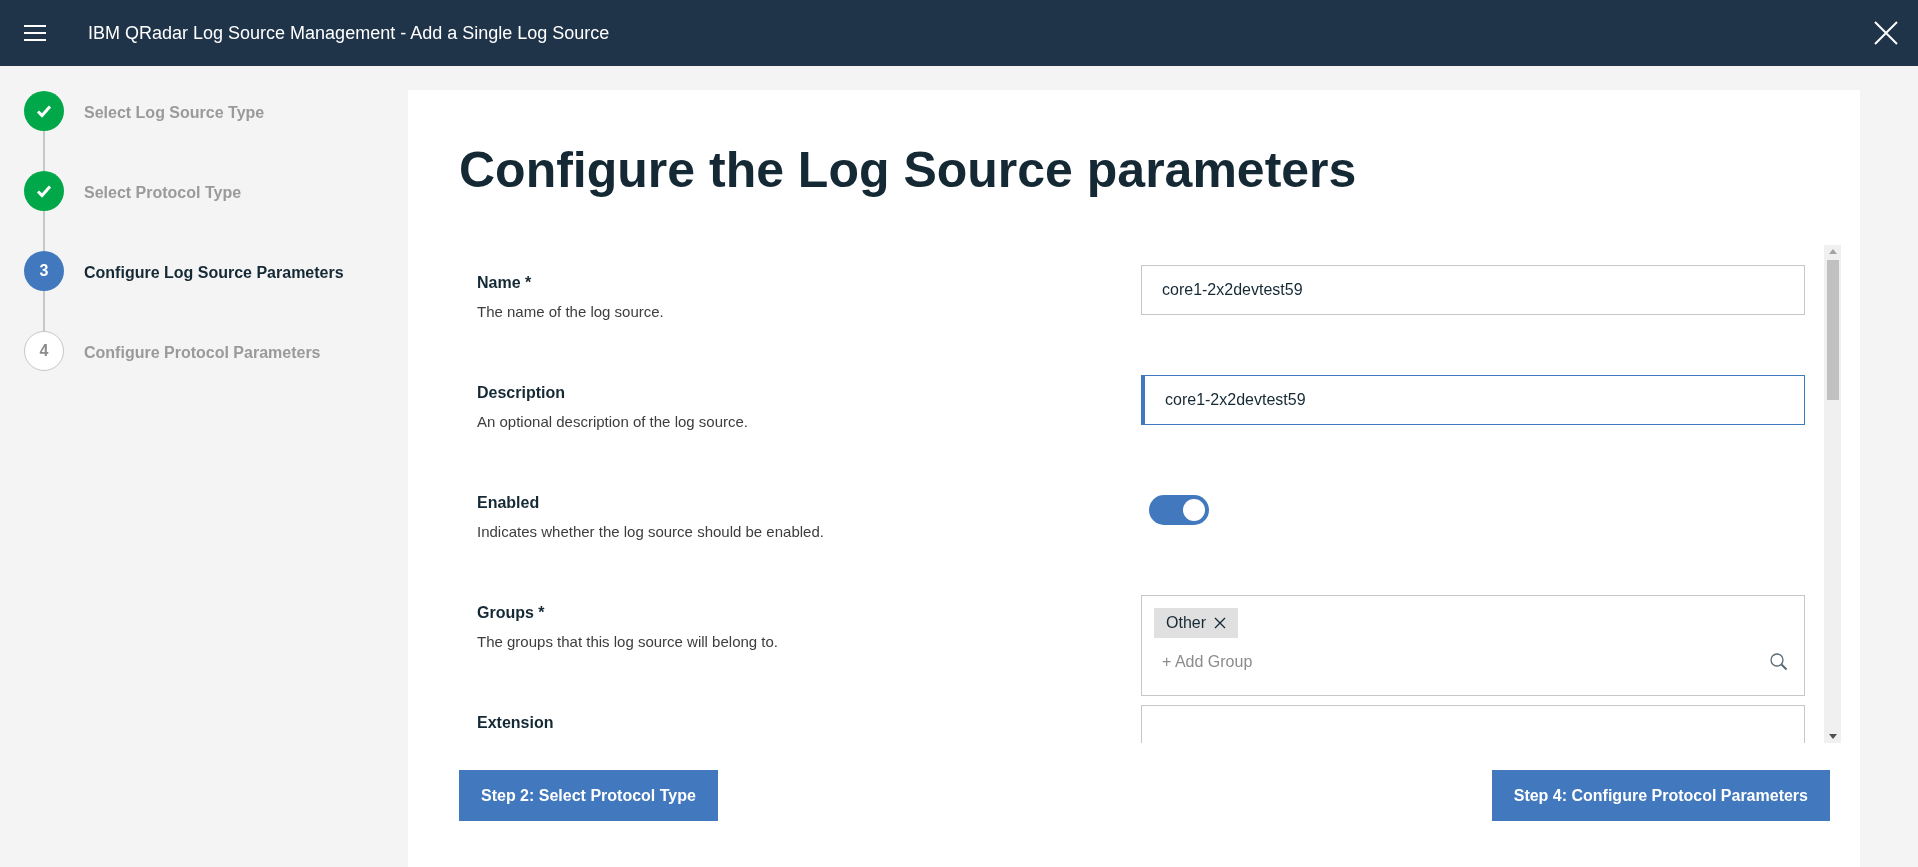 The image size is (1918, 867). I want to click on field-label: Groups *, so click(511, 613).